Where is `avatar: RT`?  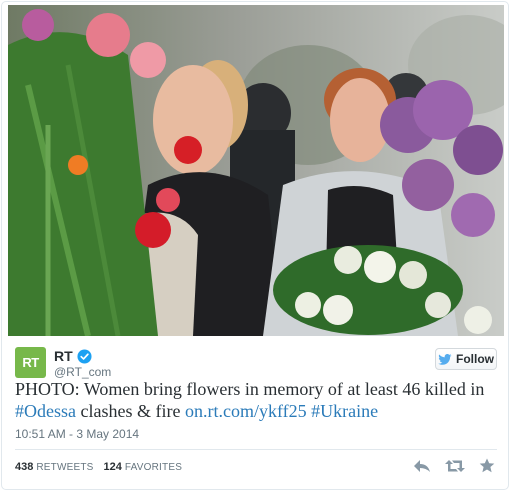 avatar: RT is located at coordinates (30, 362).